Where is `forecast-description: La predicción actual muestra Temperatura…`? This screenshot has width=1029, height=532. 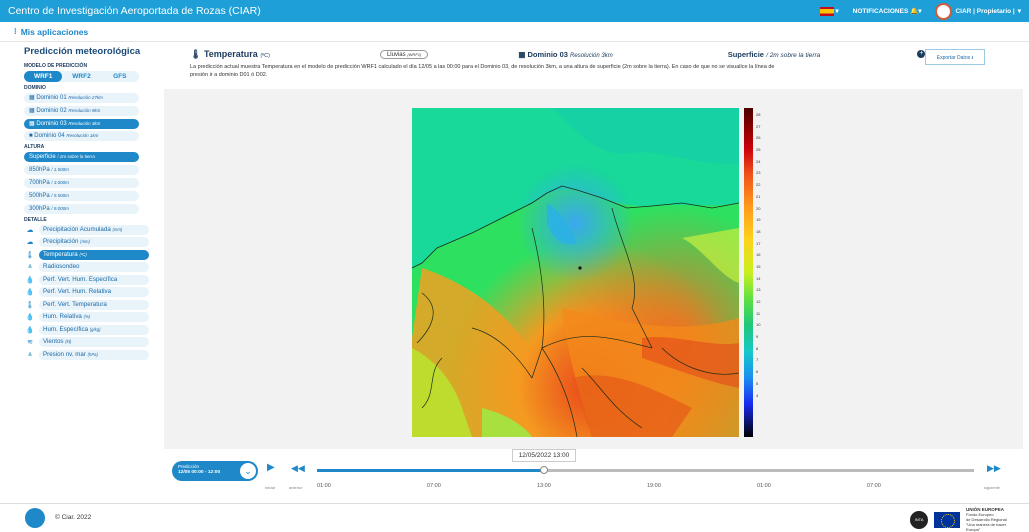
forecast-description: La predicción actual muestra Temperatura… is located at coordinates (482, 71).